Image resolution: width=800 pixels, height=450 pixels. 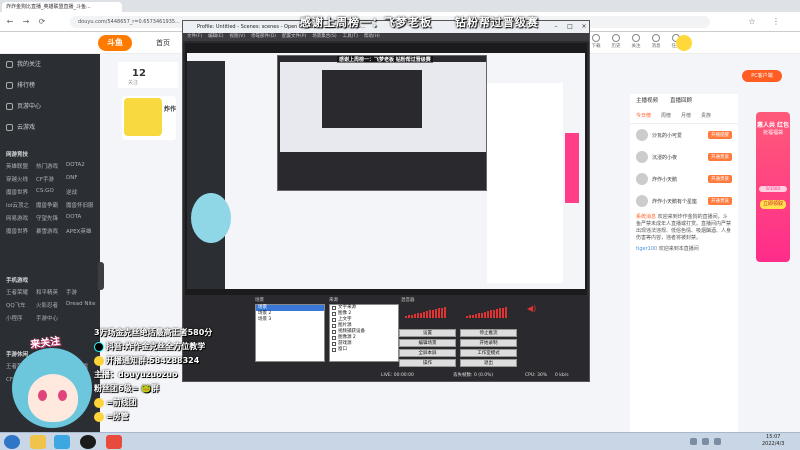 I want to click on obs-menu-item: 文件(F), so click(x=194, y=37).